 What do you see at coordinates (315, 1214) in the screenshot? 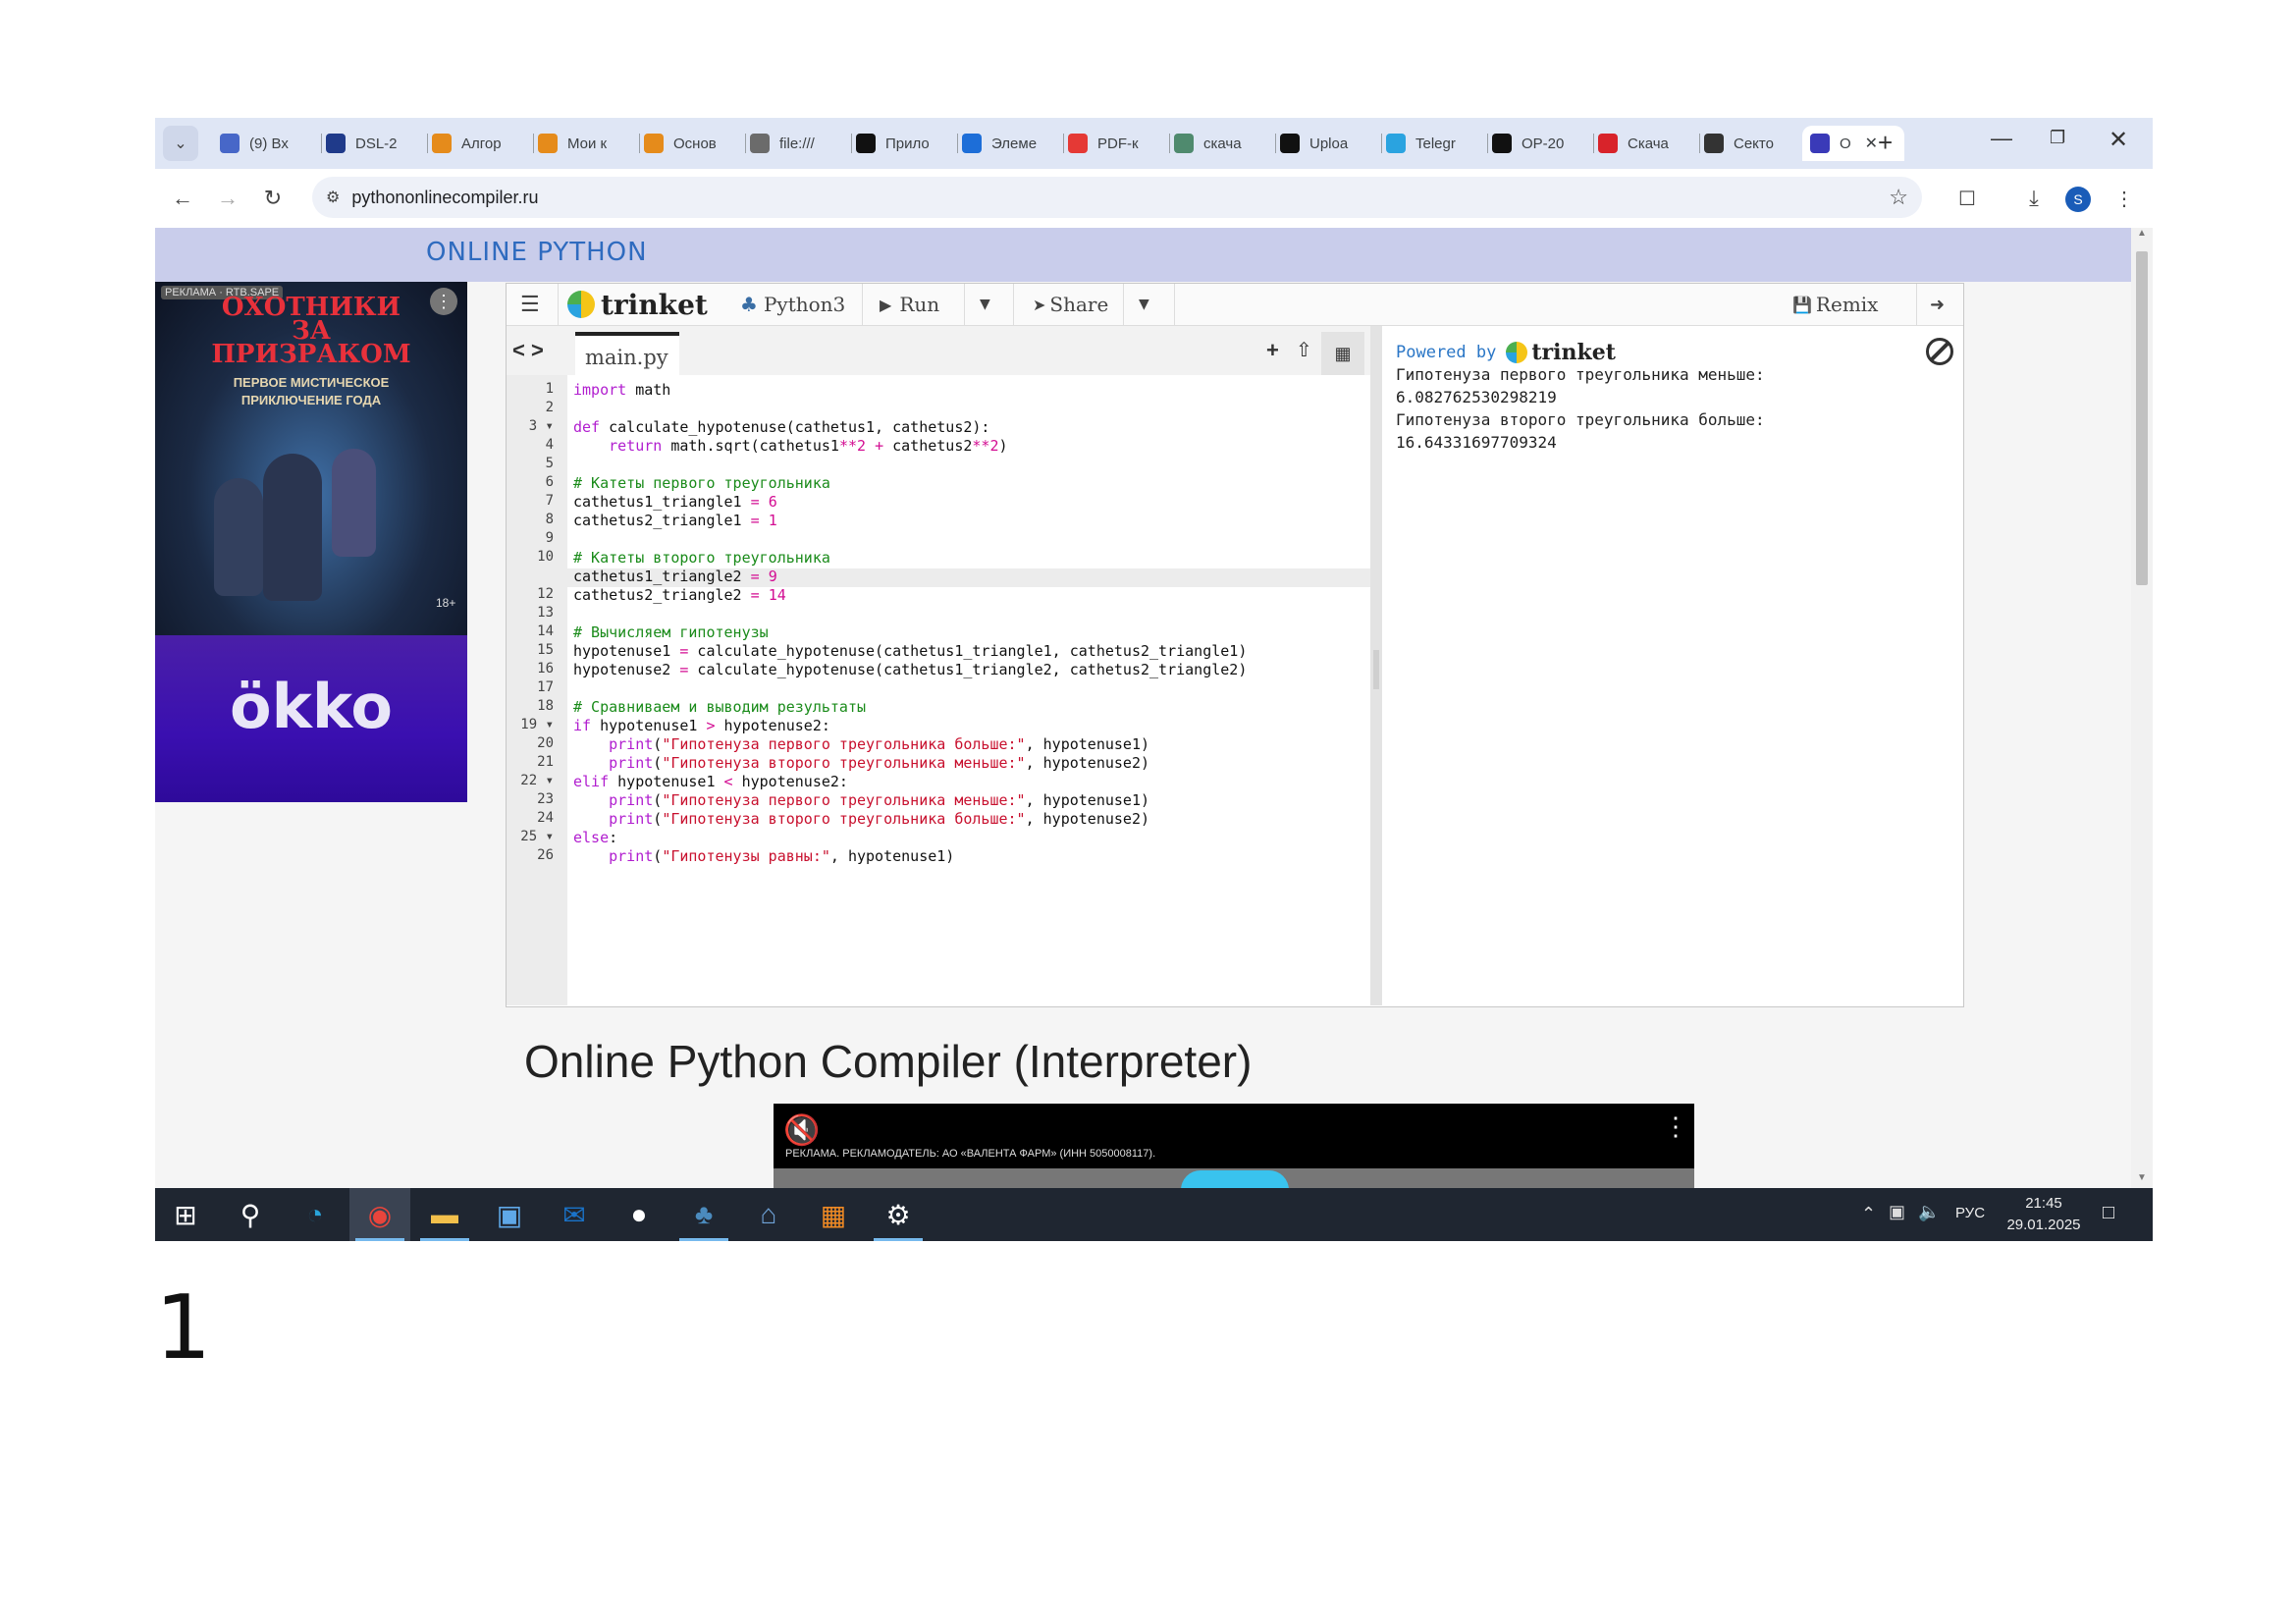
I see `taskbar-app: ◔` at bounding box center [315, 1214].